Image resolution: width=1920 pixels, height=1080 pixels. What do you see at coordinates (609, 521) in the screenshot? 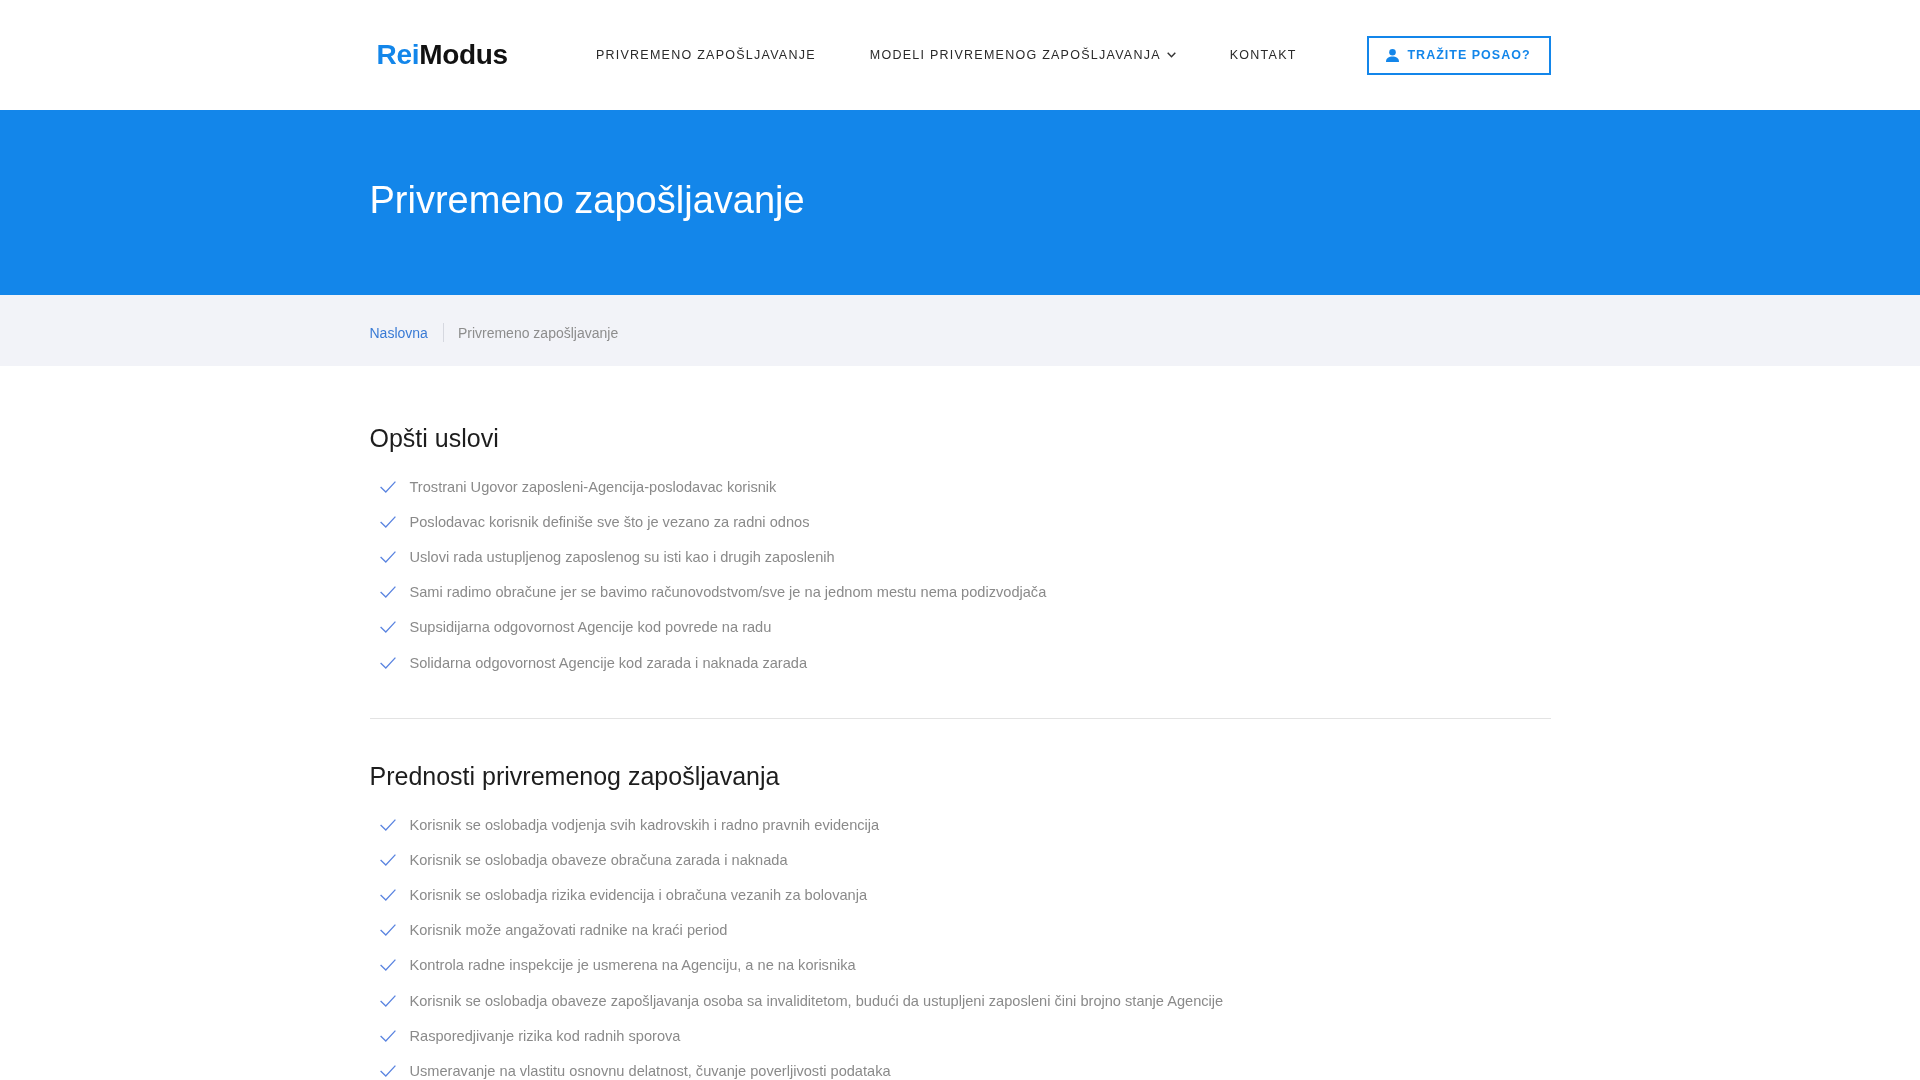
I see `list-item-text: Poslodavac korisnik definiše sve što je vezano za radni odnos` at bounding box center [609, 521].